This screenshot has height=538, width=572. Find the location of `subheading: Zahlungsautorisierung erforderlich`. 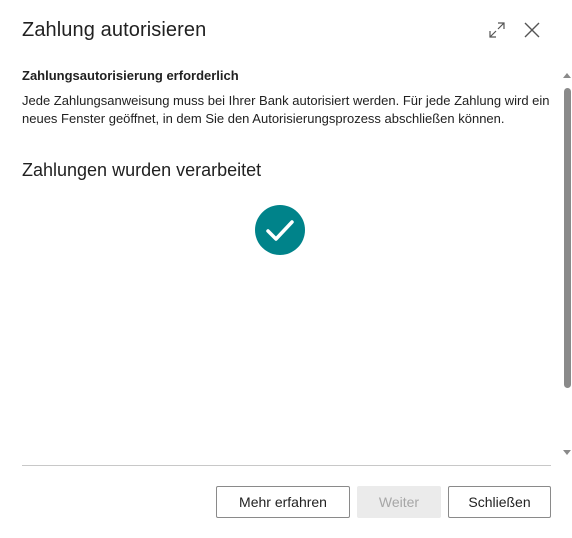

subheading: Zahlungsautorisierung erforderlich is located at coordinates (130, 75).